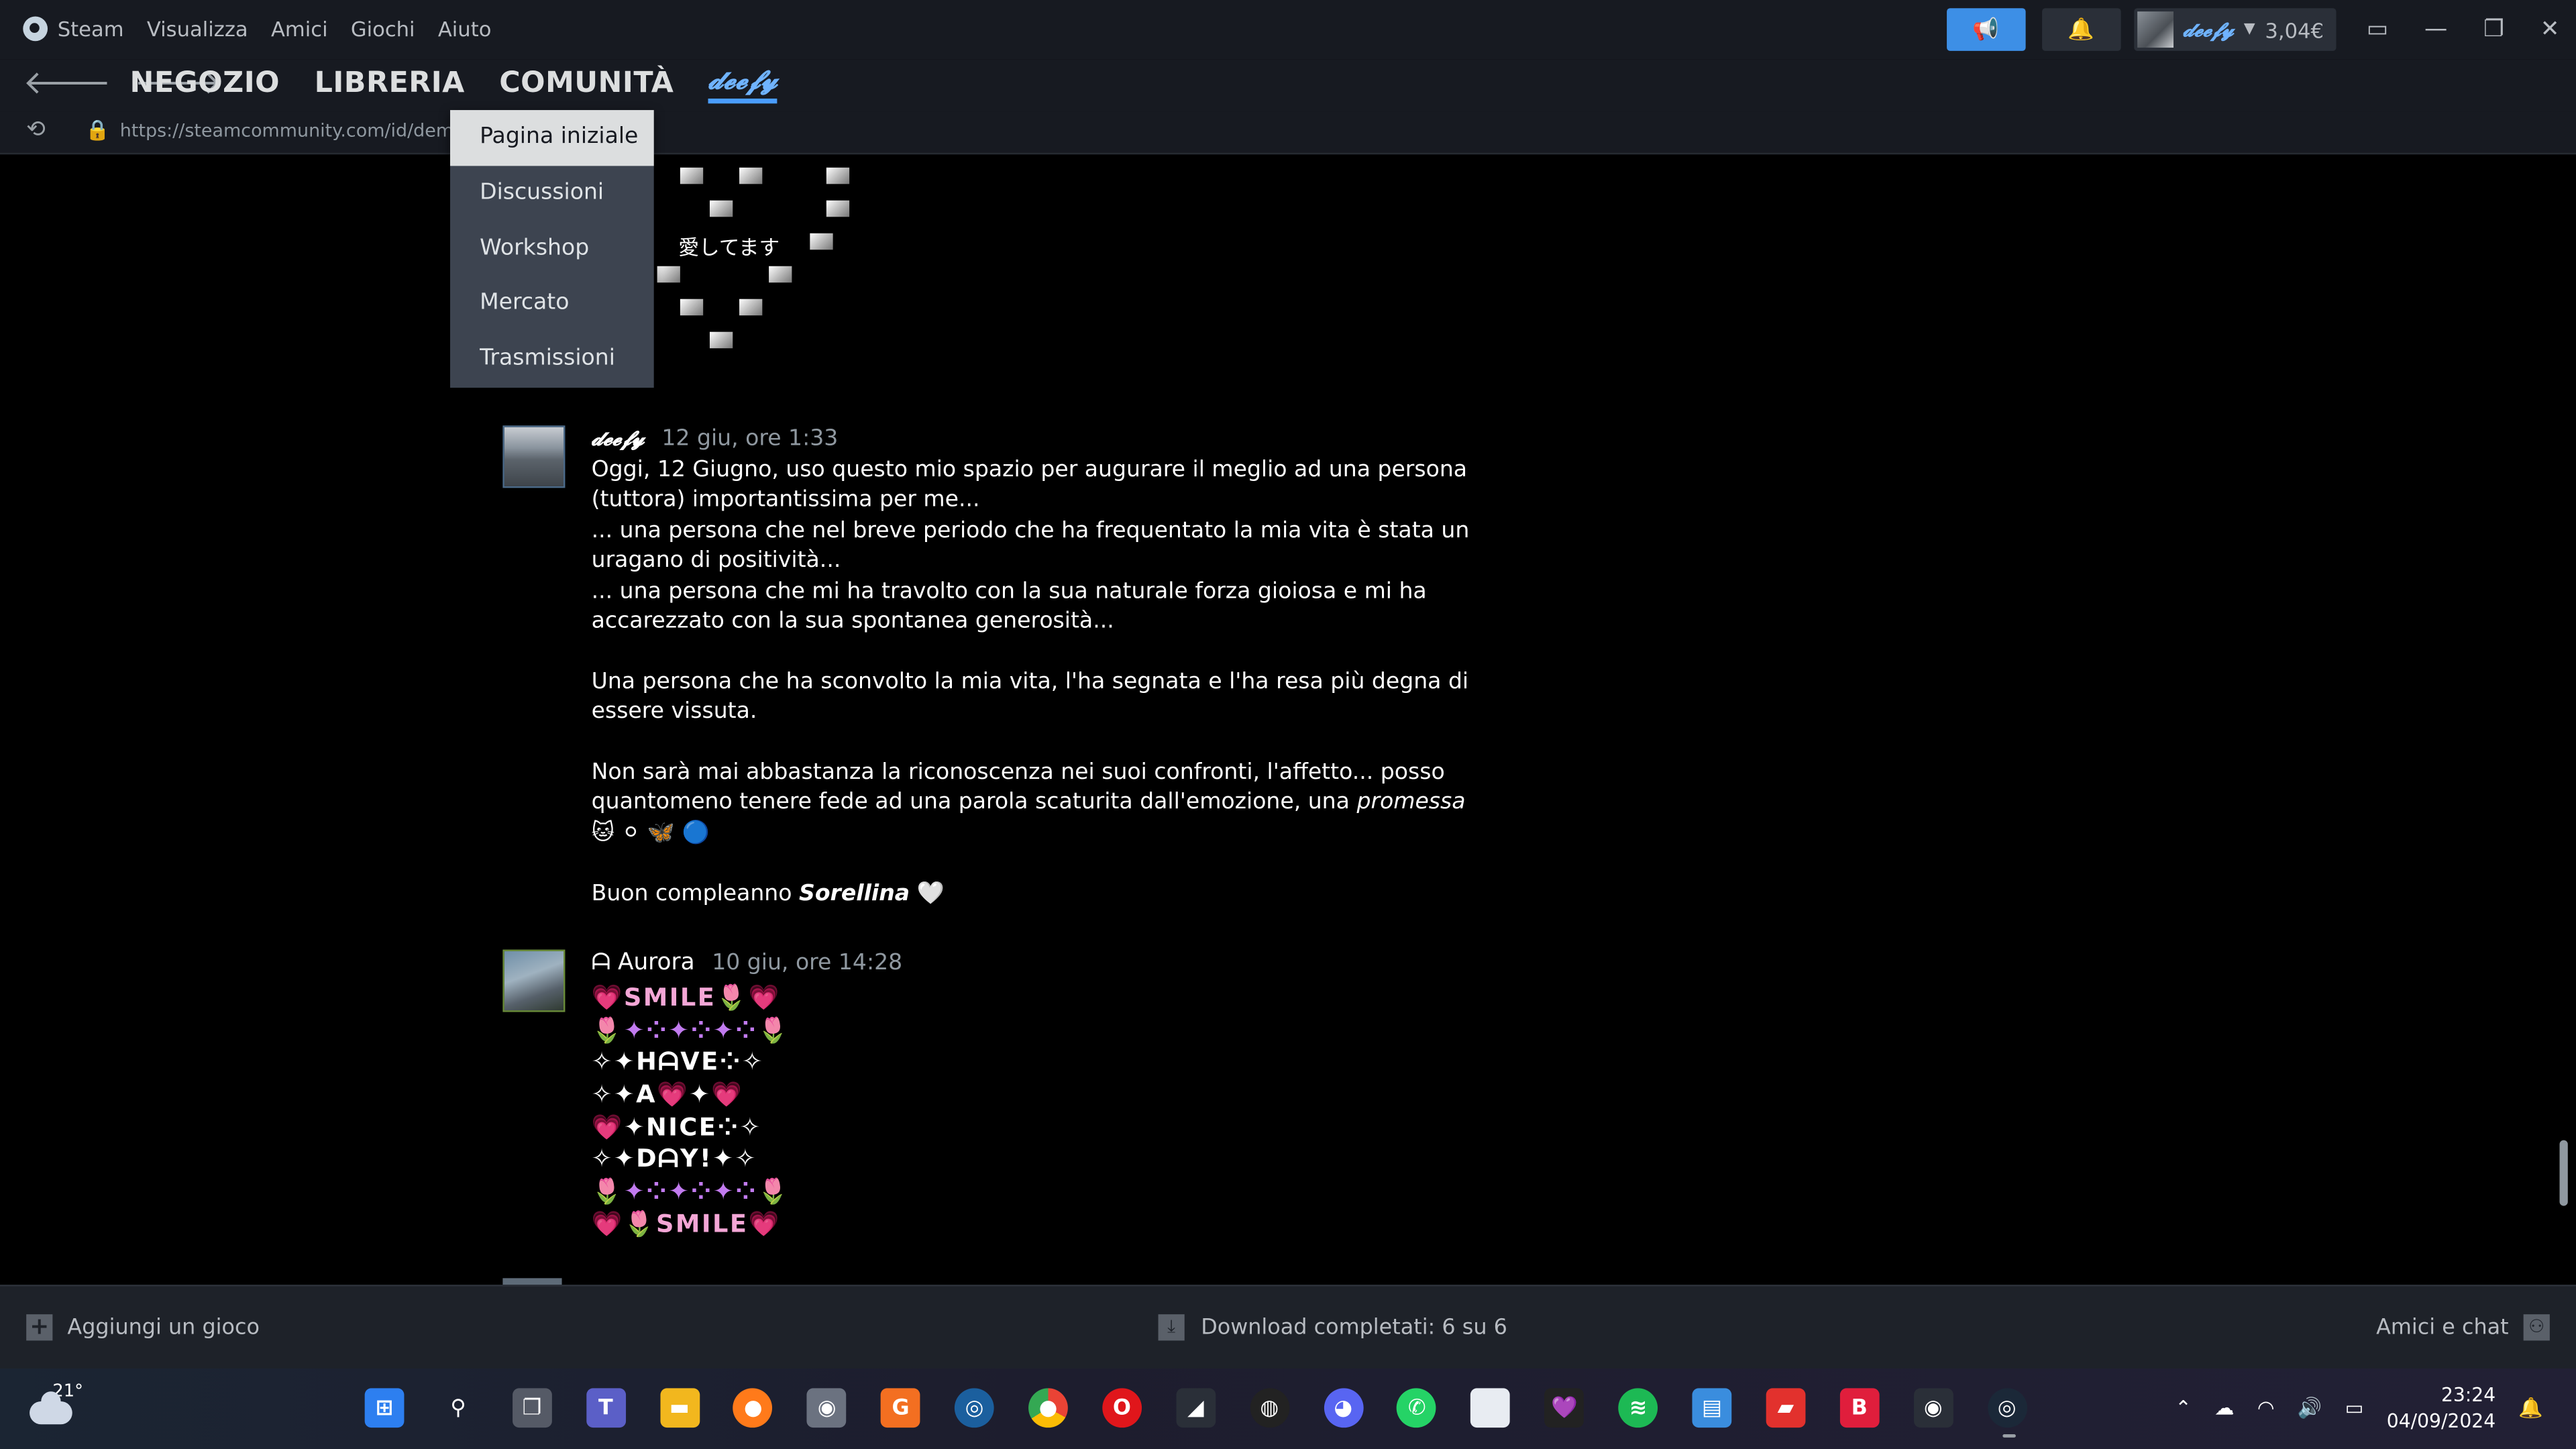 This screenshot has width=2576, height=1449. I want to click on camera-icon: ◉, so click(827, 1408).